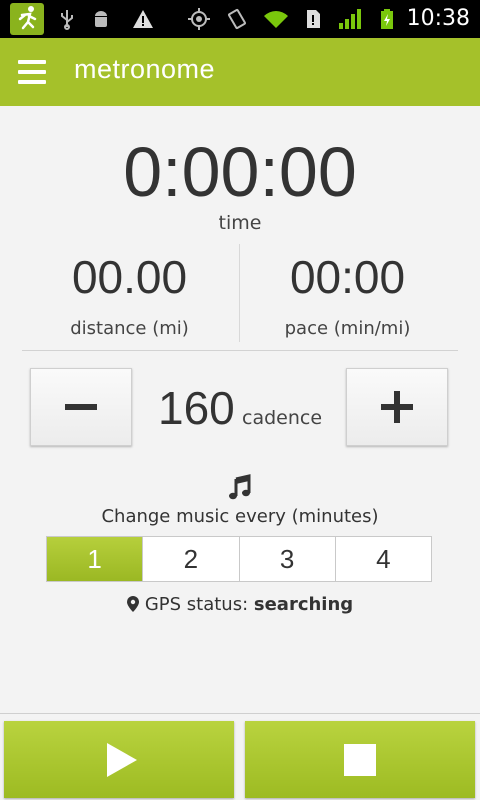 Image resolution: width=480 pixels, height=800 pixels. I want to click on menu-icon, so click(34, 73).